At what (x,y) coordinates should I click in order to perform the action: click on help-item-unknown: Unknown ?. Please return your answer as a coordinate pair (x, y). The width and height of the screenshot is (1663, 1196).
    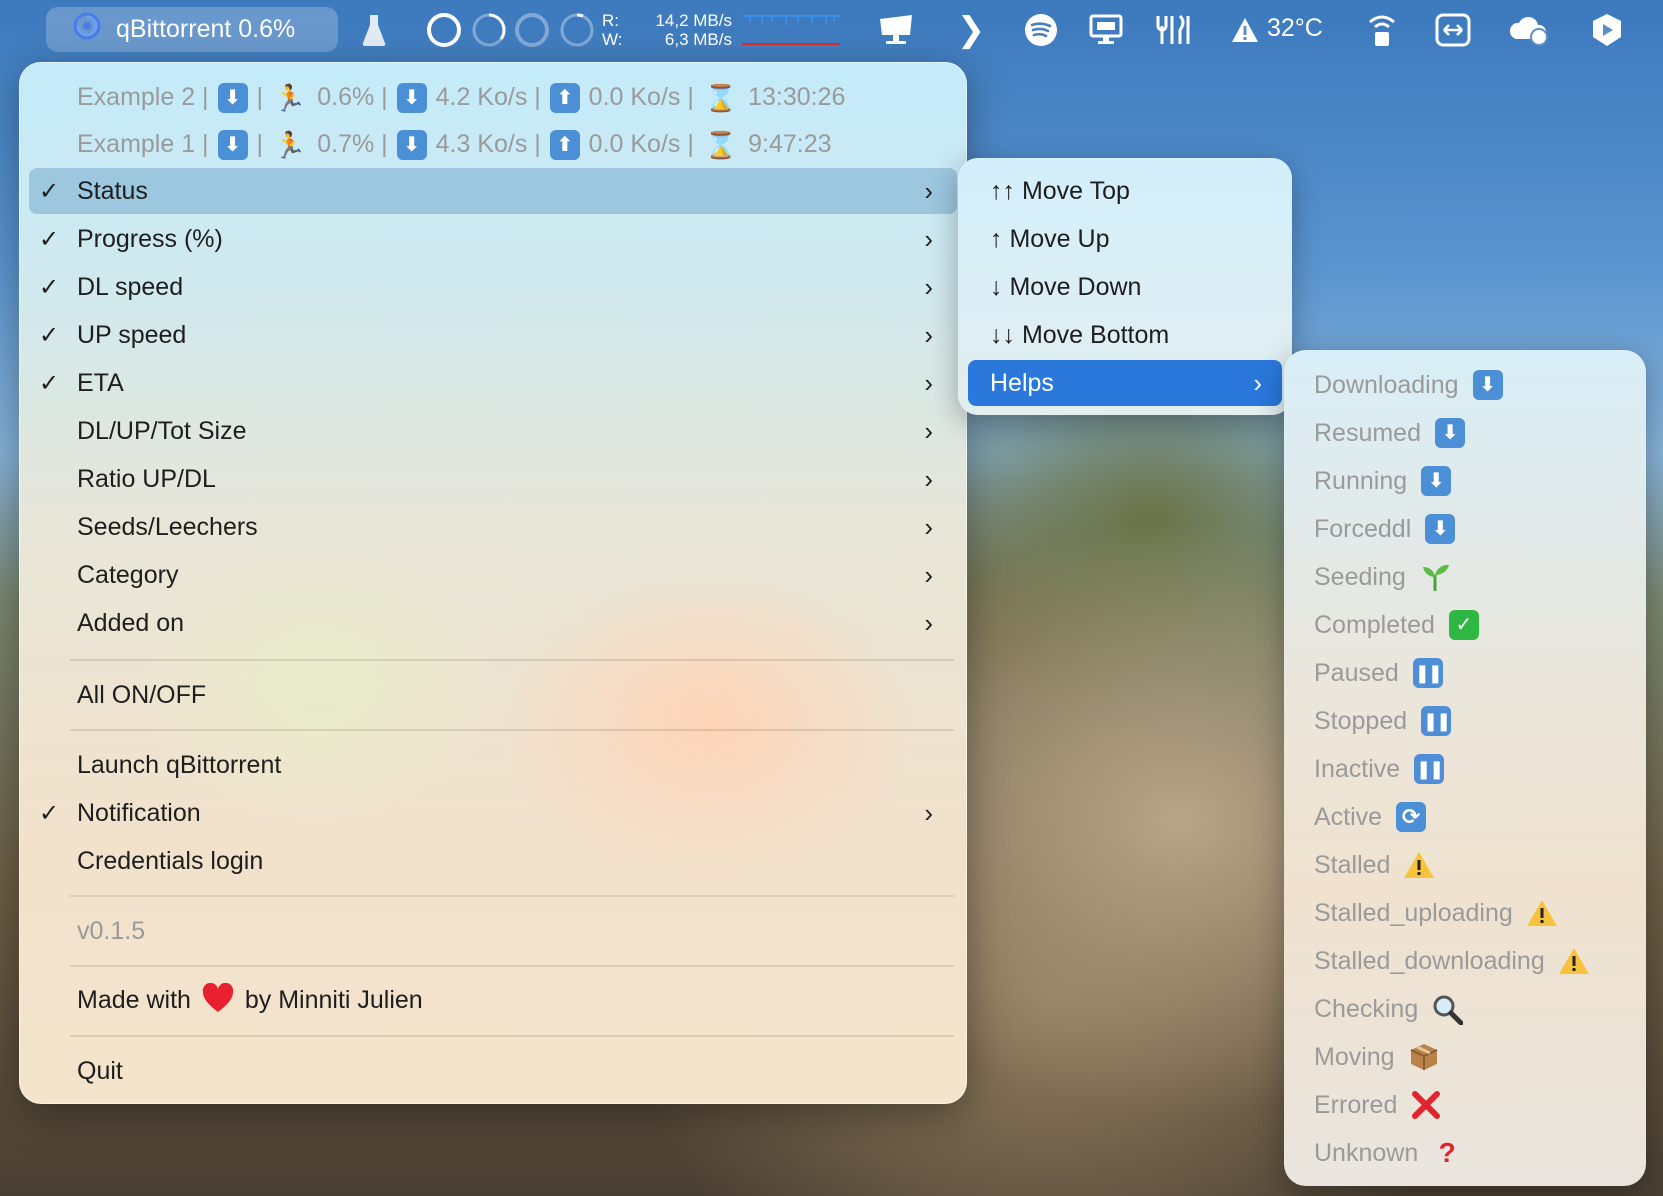
    Looking at the image, I should click on (1389, 1153).